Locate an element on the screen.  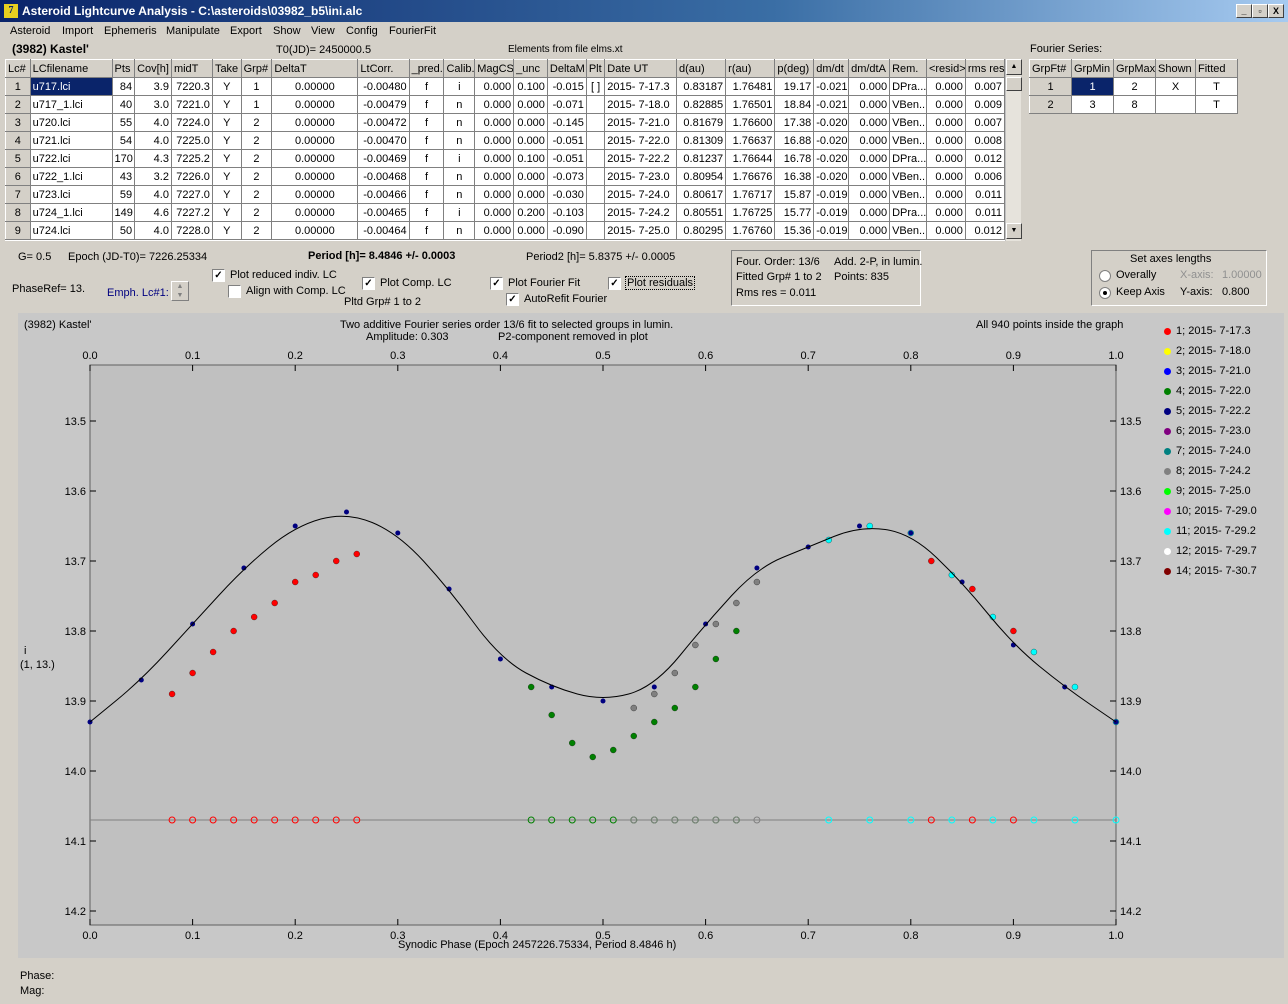
table-cell: 6 is located at coordinates (18, 176).